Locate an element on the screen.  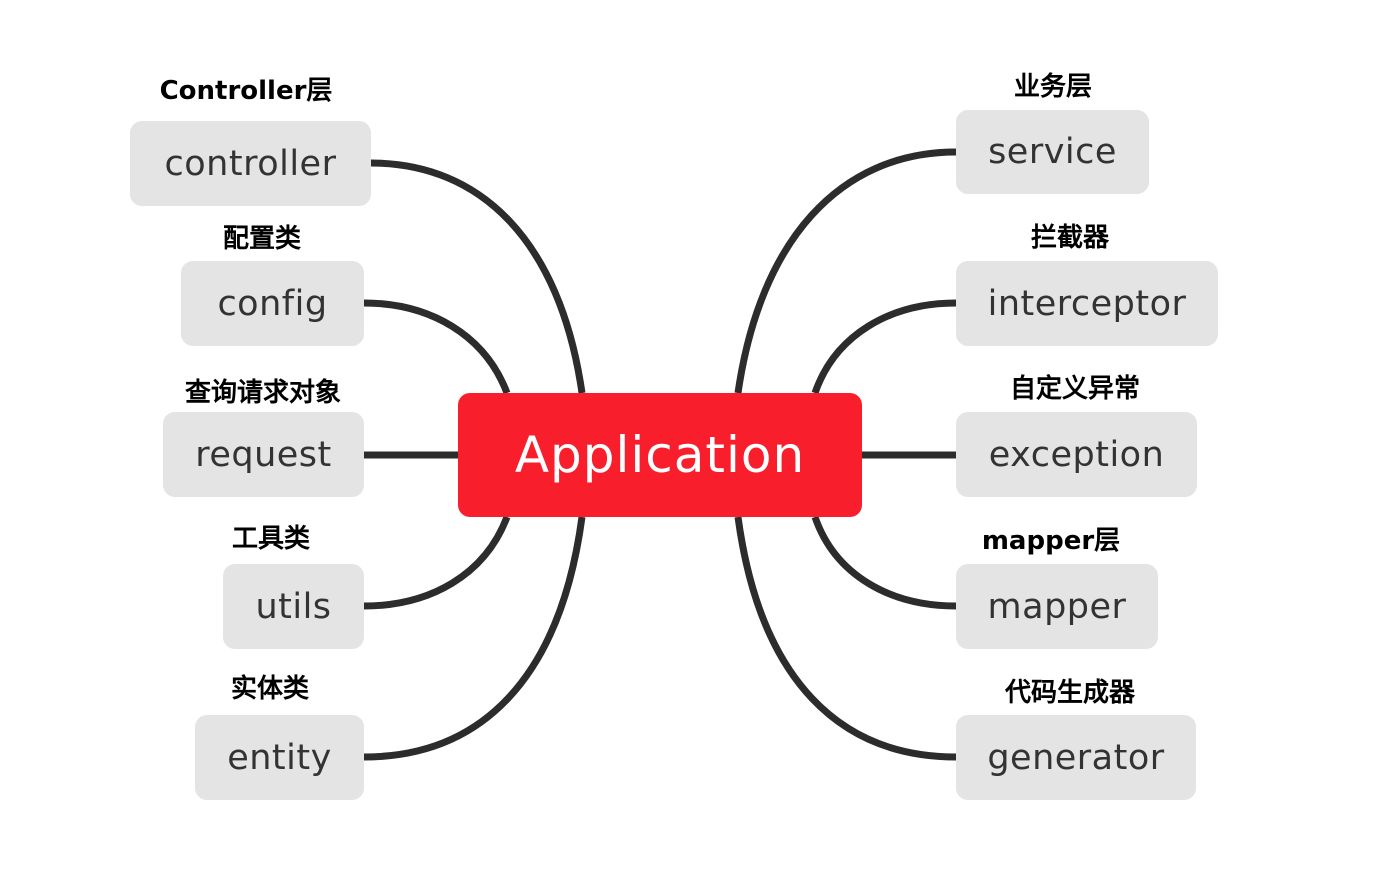
caption-service: 业务层 is located at coordinates (1053, 87).